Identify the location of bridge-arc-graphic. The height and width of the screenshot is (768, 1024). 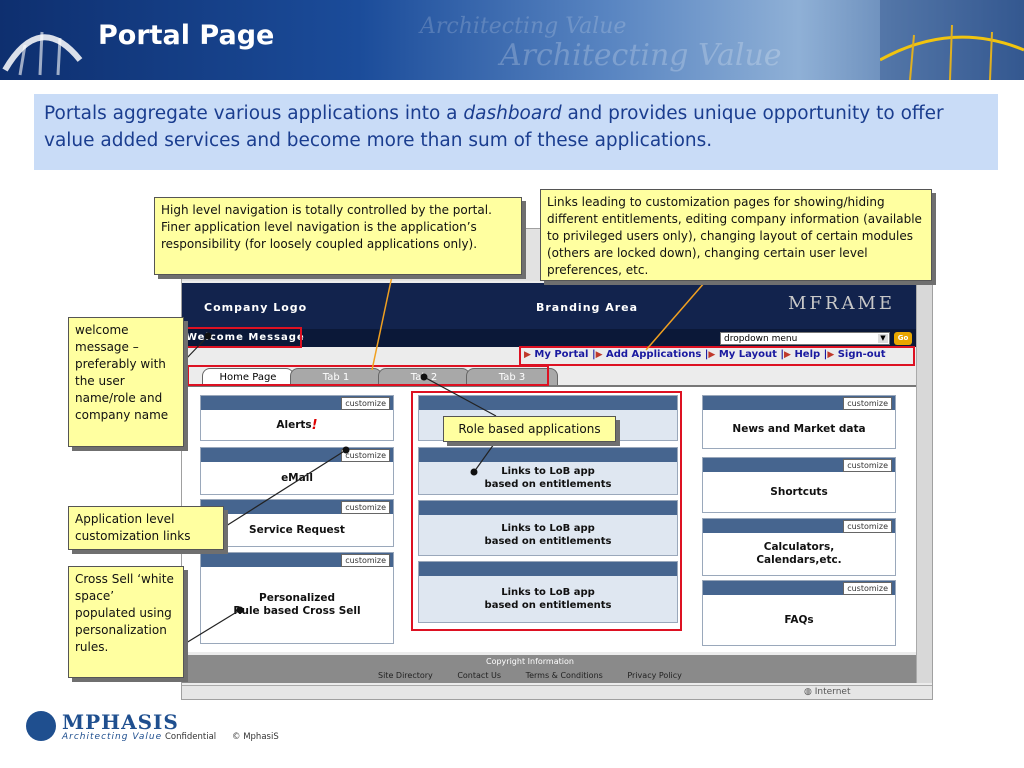
(42, 53).